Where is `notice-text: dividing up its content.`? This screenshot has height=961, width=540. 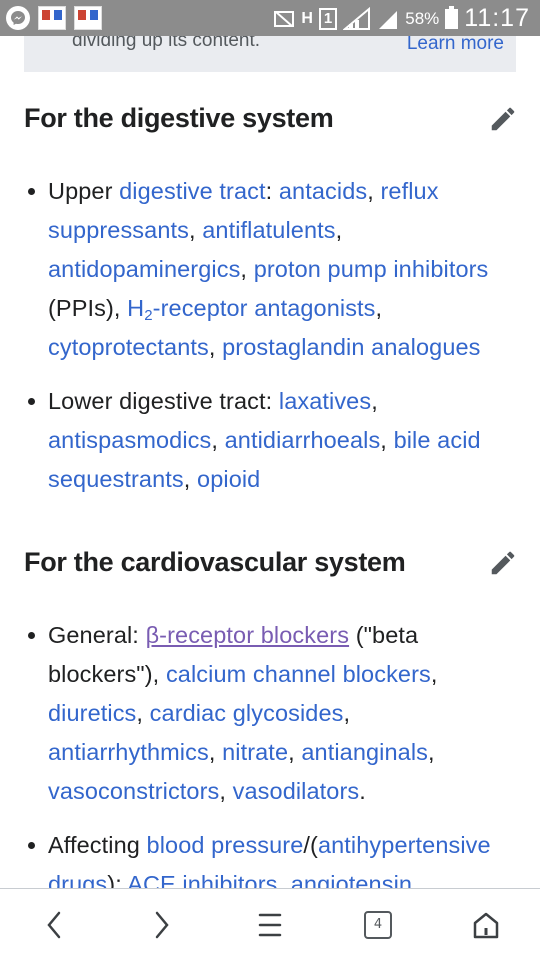
notice-text: dividing up its content. is located at coordinates (166, 43).